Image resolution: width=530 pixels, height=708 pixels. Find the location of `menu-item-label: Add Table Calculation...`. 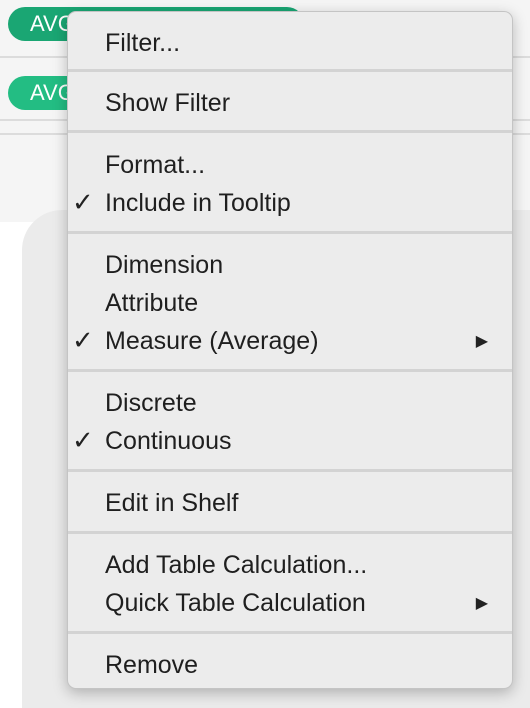

menu-item-label: Add Table Calculation... is located at coordinates (236, 565).